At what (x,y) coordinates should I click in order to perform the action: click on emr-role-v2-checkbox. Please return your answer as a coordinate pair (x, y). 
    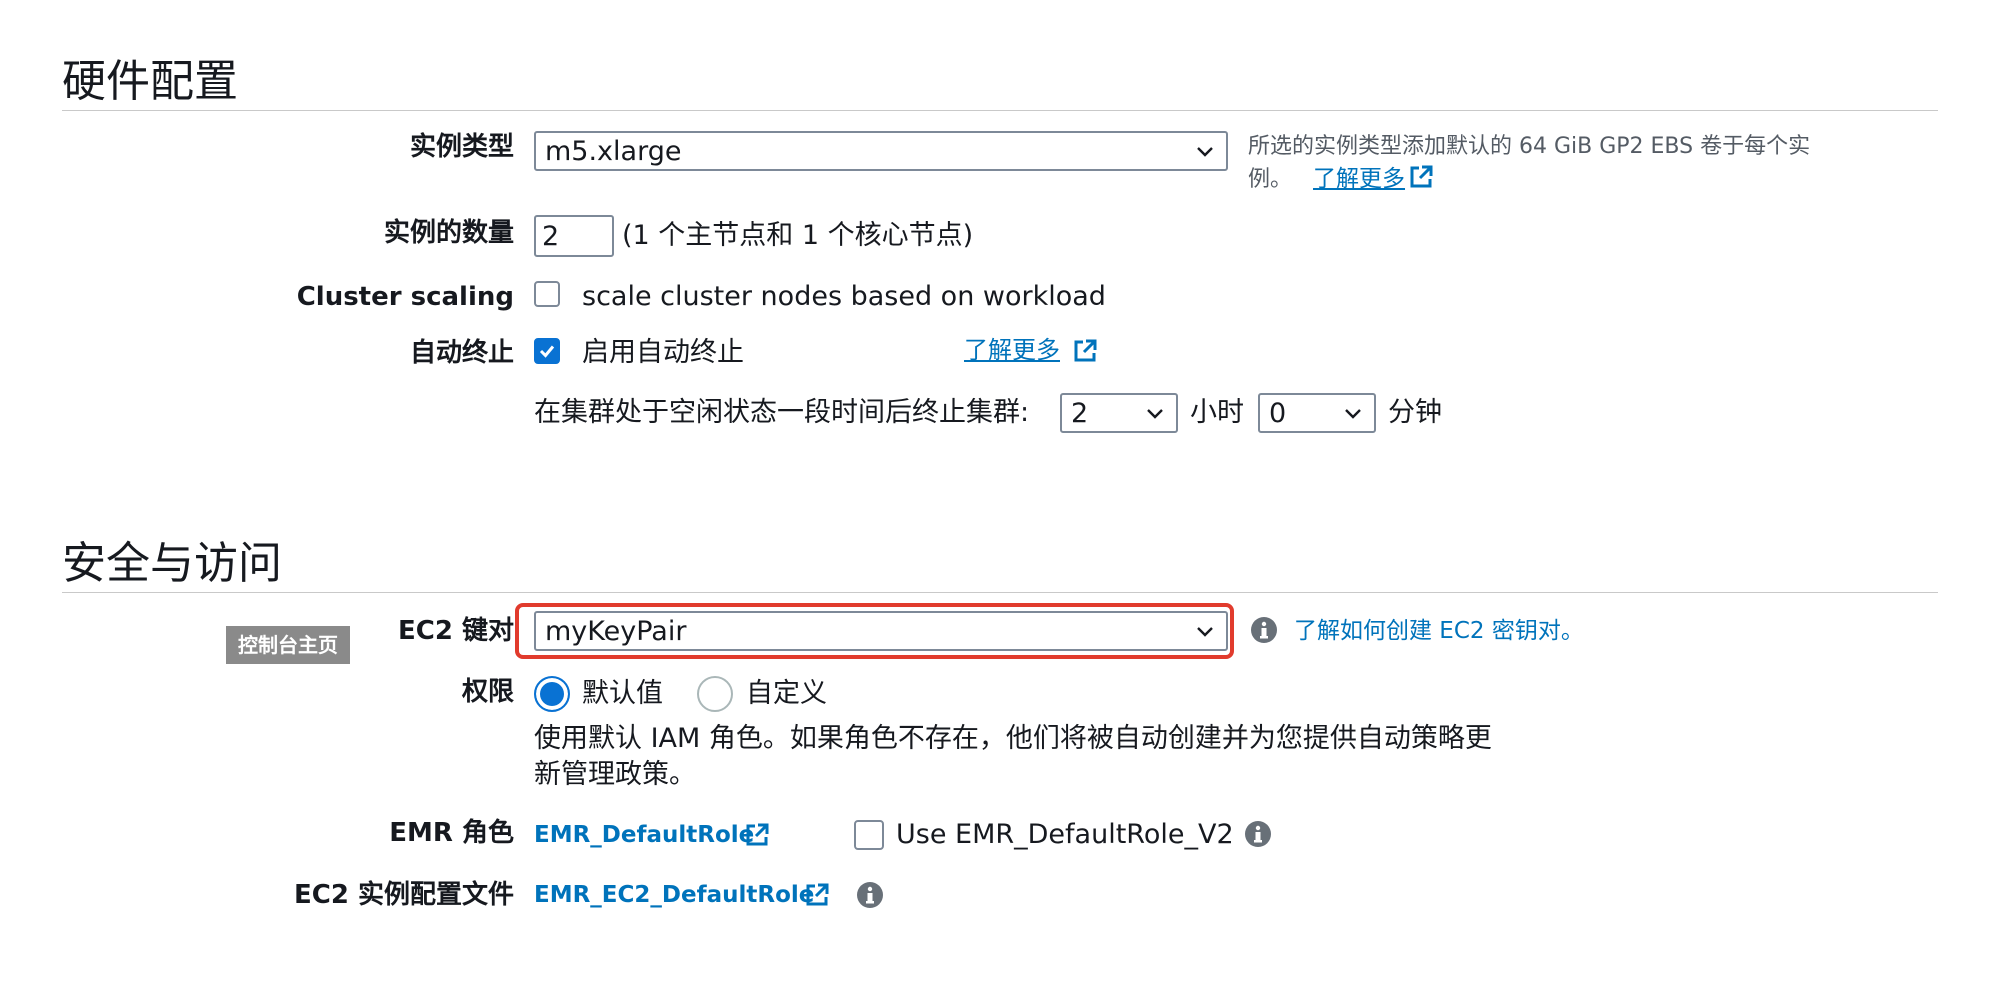
    Looking at the image, I should click on (869, 835).